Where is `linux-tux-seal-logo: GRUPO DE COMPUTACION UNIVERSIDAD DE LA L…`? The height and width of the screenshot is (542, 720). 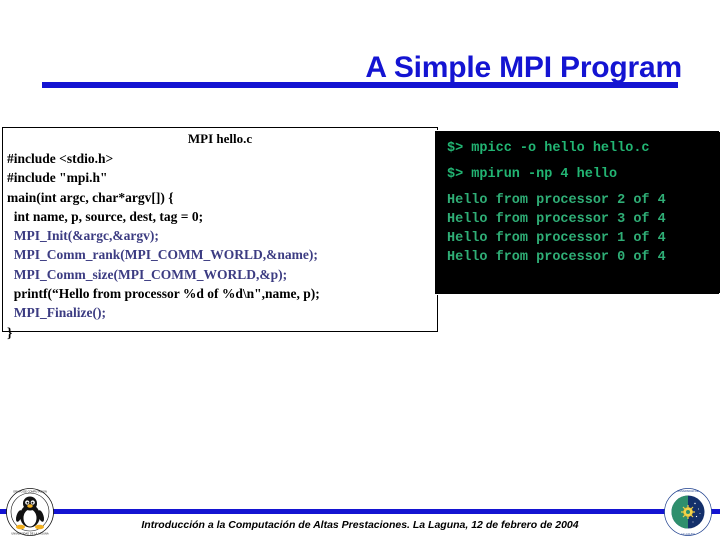
linux-tux-seal-logo: GRUPO DE COMPUTACION UNIVERSIDAD DE LA L… is located at coordinates (30, 512).